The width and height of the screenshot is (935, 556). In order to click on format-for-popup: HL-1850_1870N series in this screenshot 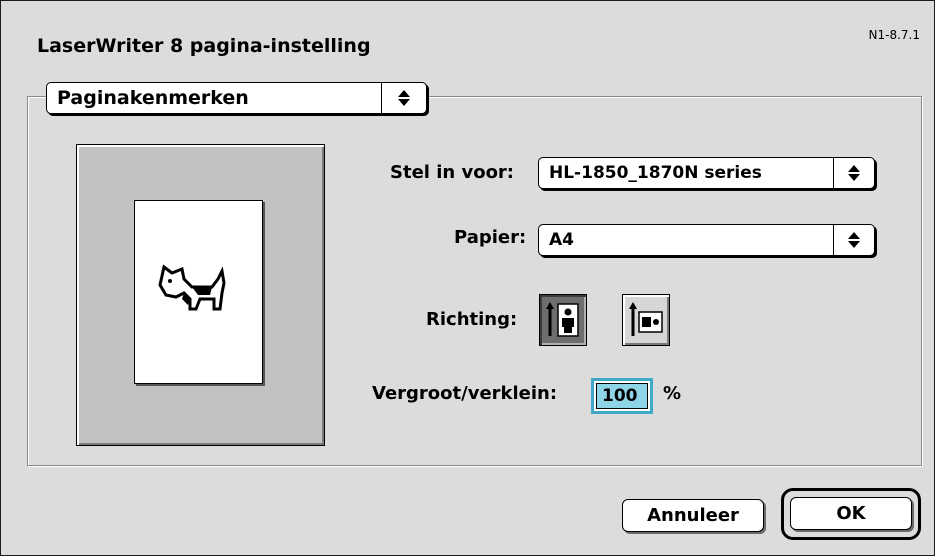, I will do `click(706, 173)`.